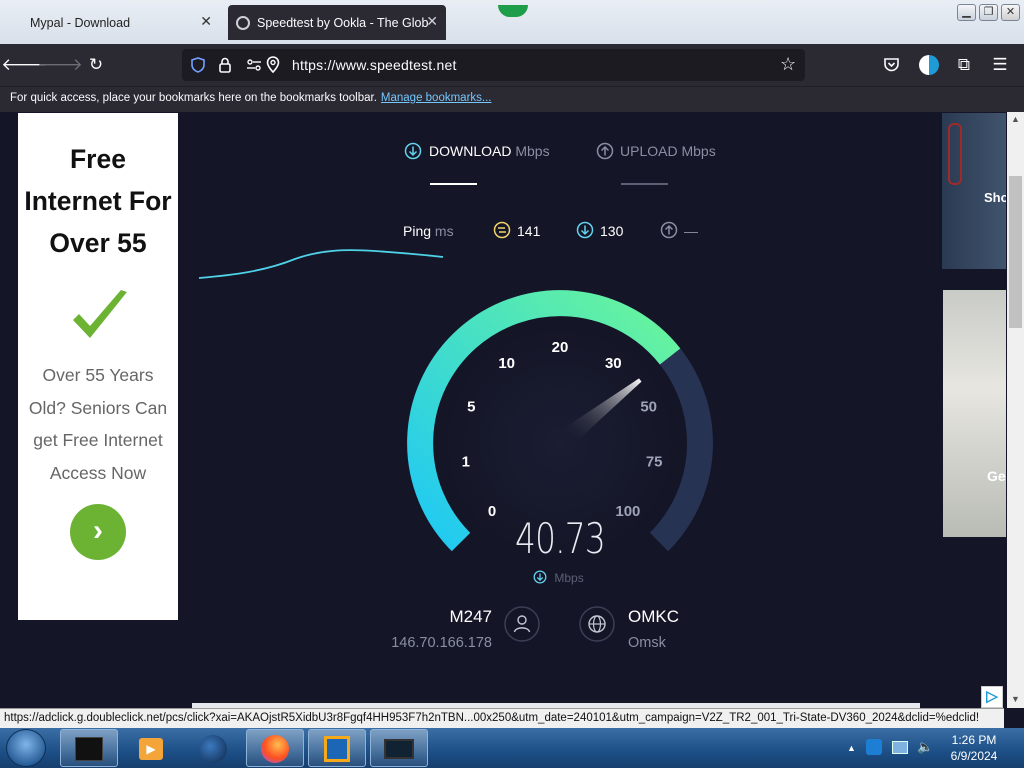  I want to click on virtualbox-icon, so click(337, 749).